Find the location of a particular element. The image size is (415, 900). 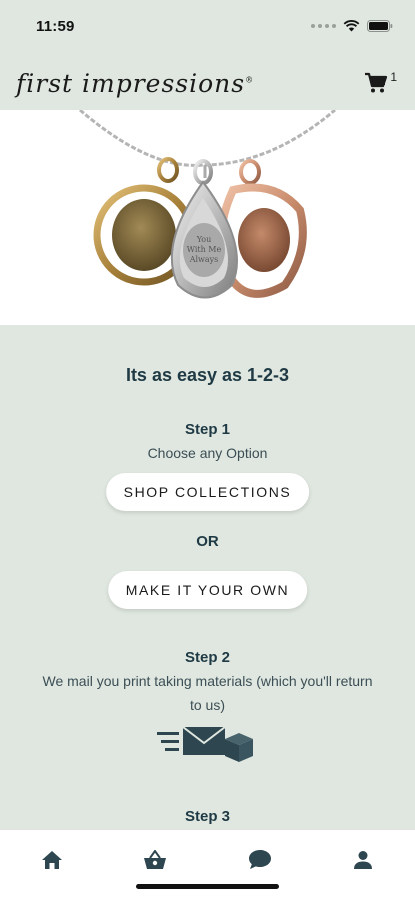

basket-icon is located at coordinates (155, 859).